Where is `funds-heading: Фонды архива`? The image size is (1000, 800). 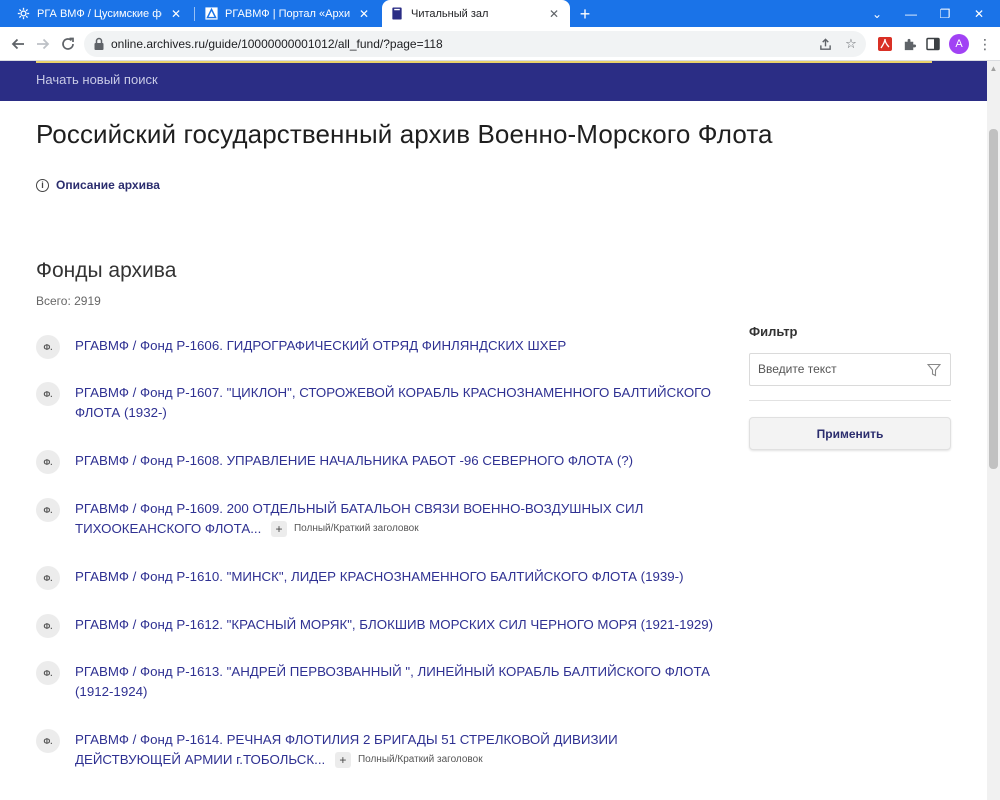 funds-heading: Фонды архива is located at coordinates (106, 270).